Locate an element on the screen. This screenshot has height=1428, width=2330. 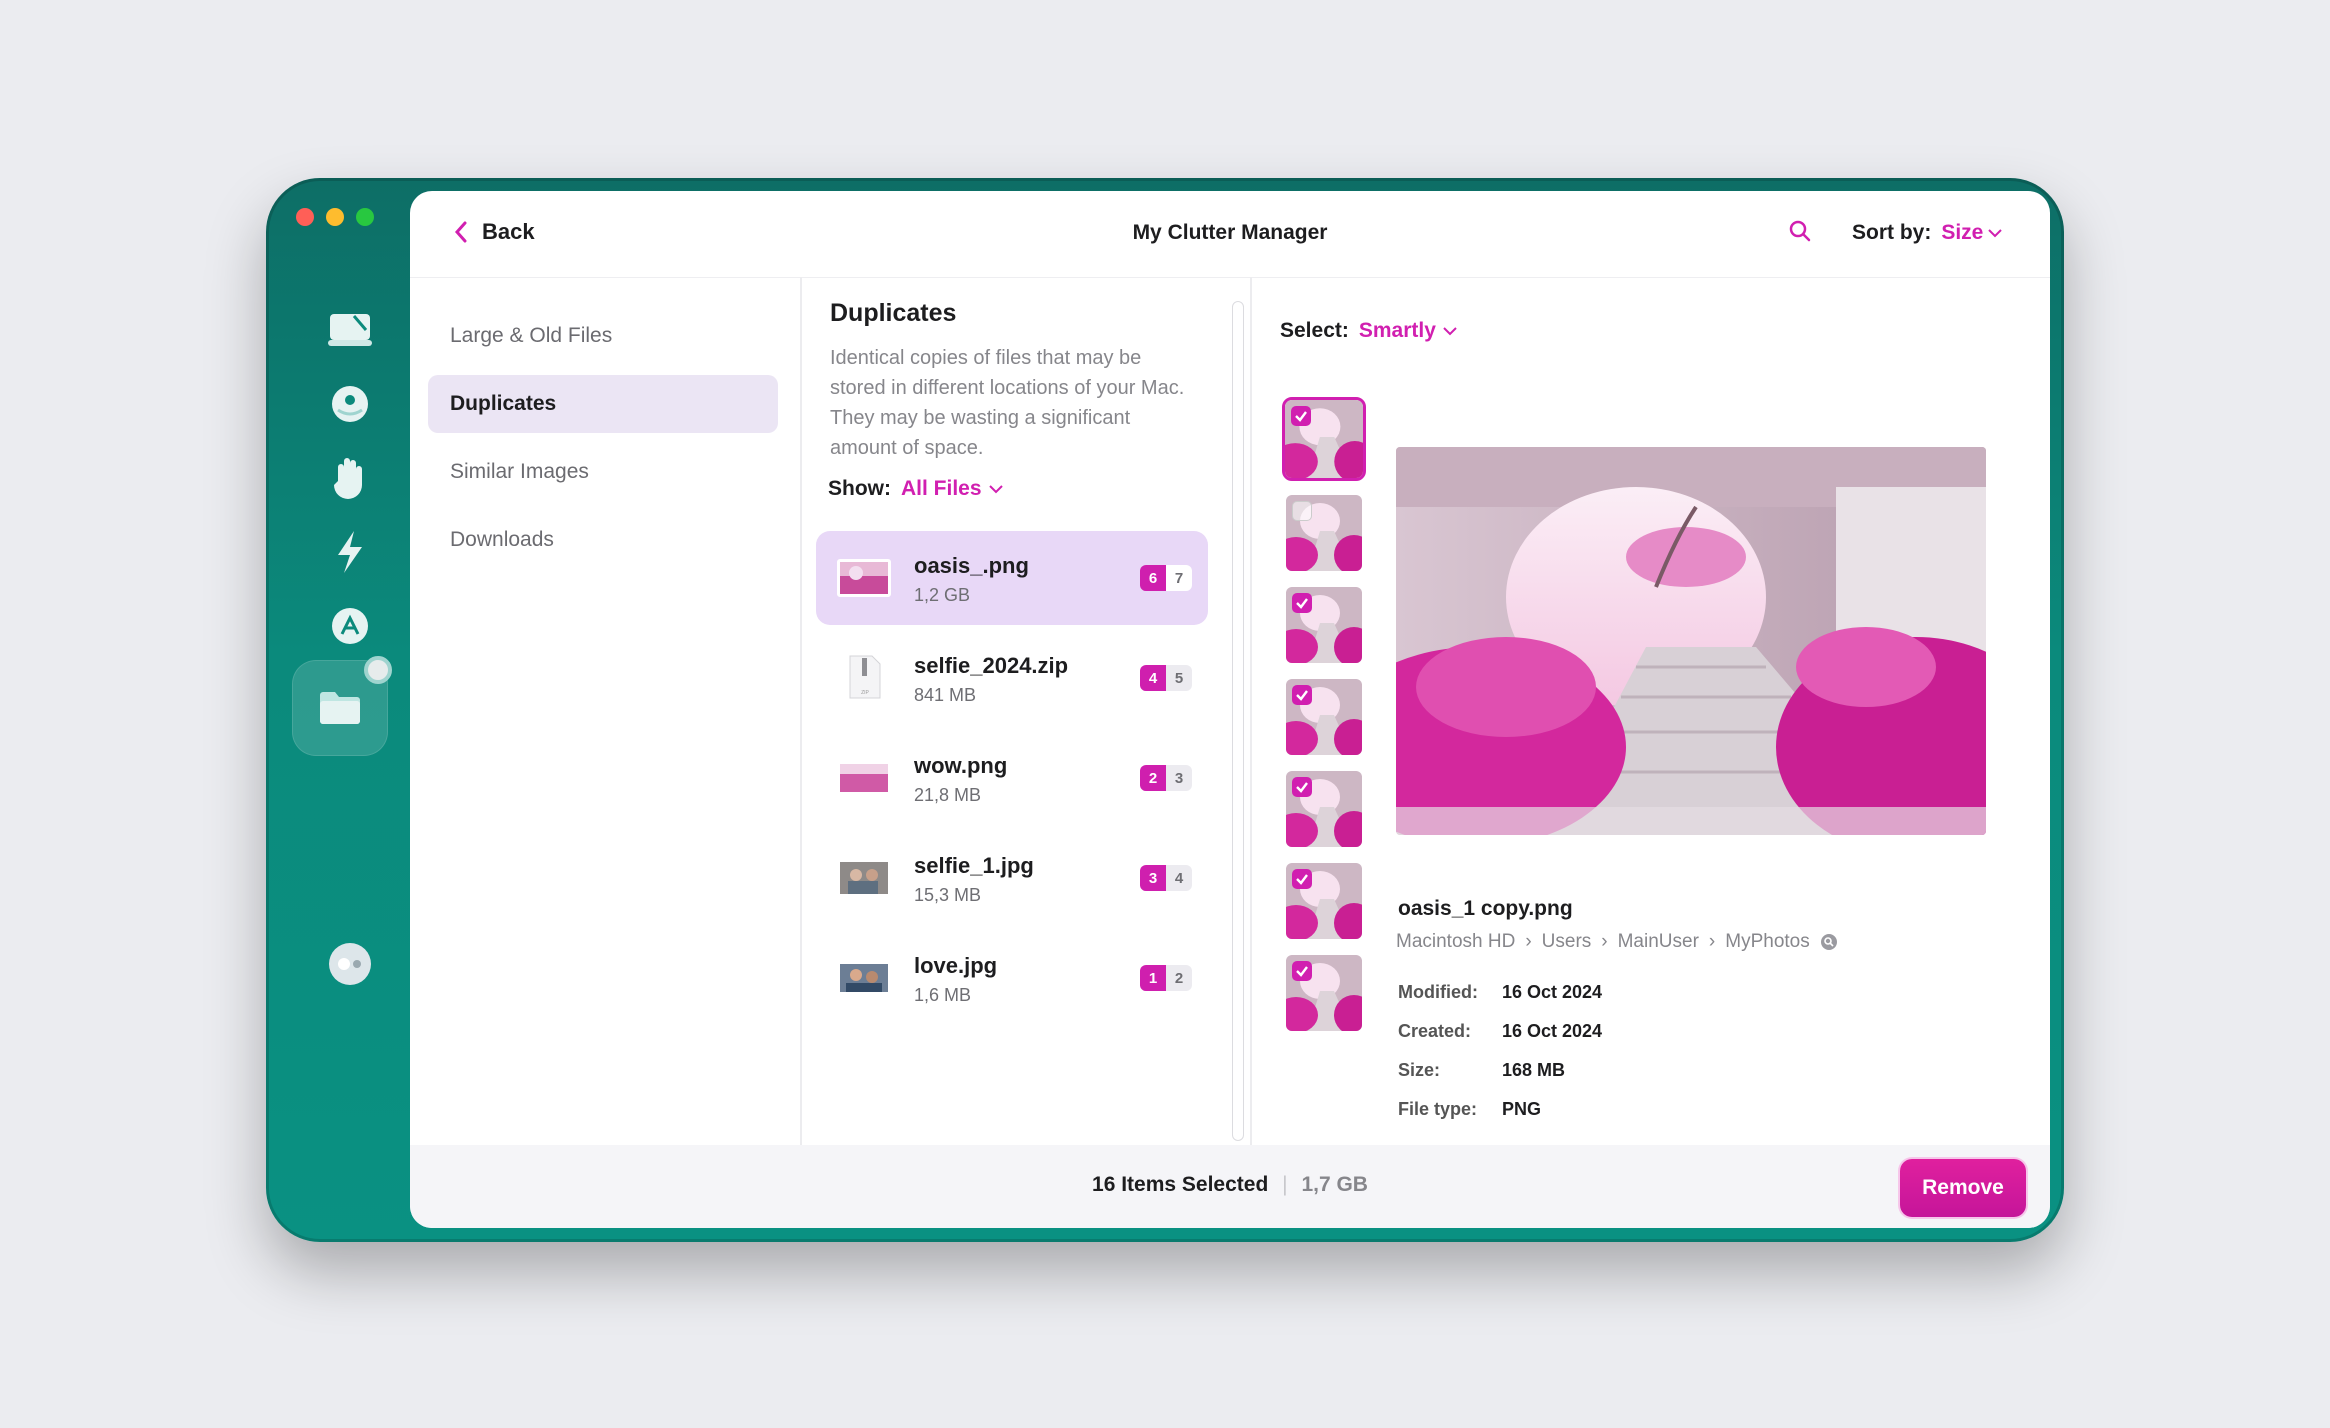
selected-items-count: 16 Items Selected is located at coordinates (1180, 1184).